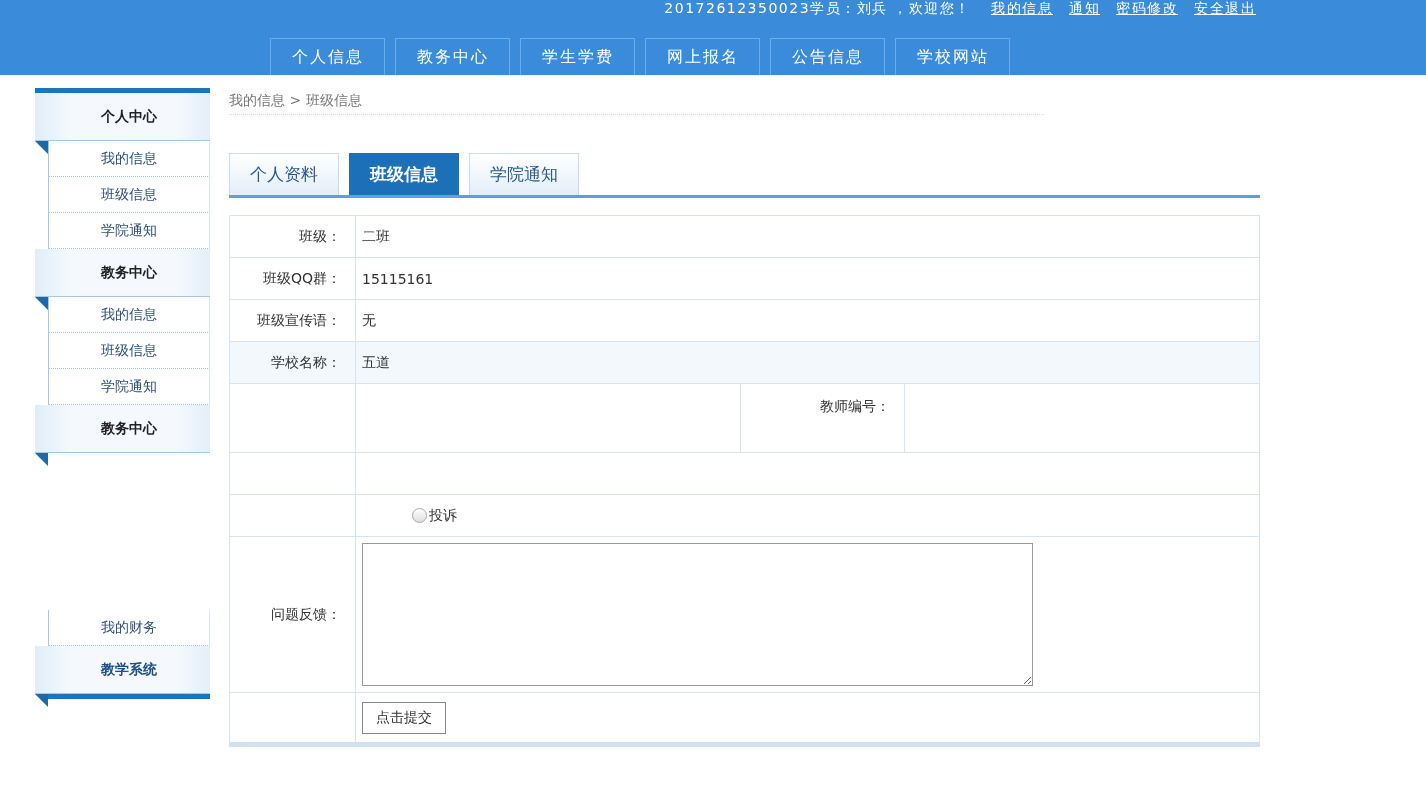 This screenshot has width=1426, height=805. What do you see at coordinates (122, 670) in the screenshot?
I see `sidebar-heading: 教学系统` at bounding box center [122, 670].